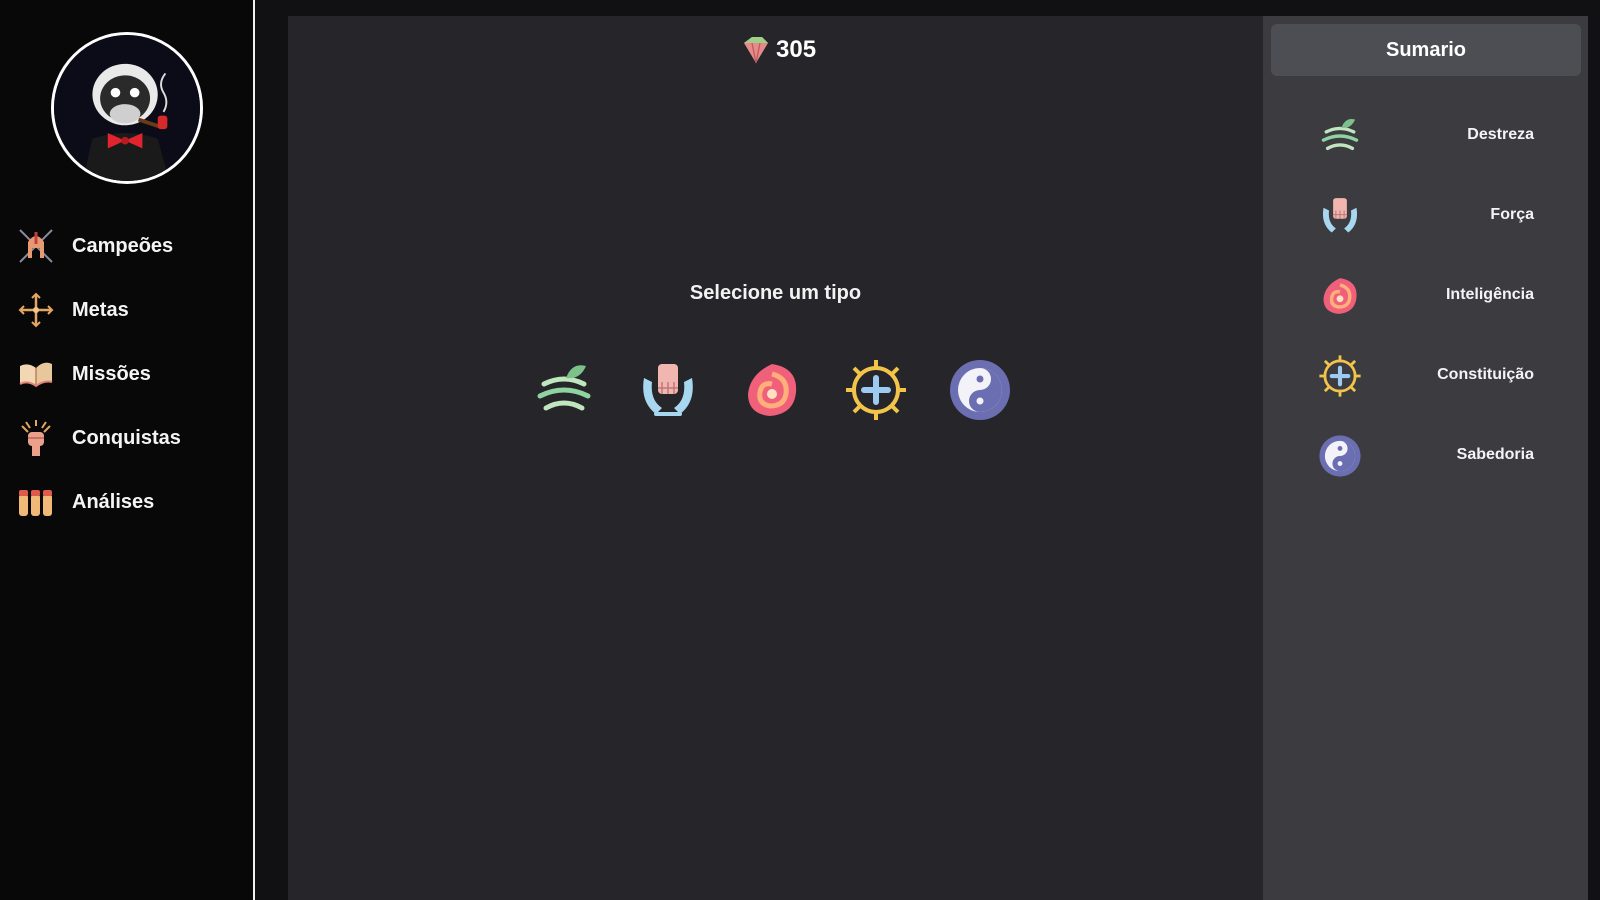  What do you see at coordinates (100, 309) in the screenshot?
I see `sidebar-item-label: Metas` at bounding box center [100, 309].